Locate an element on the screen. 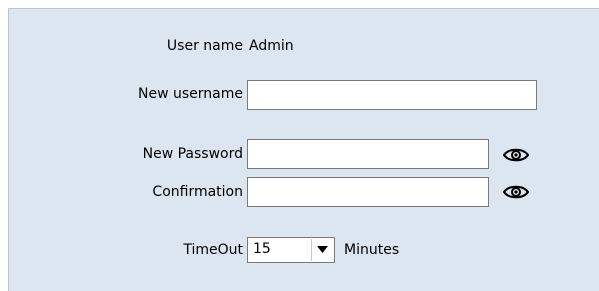 The width and height of the screenshot is (599, 291). confirmation-label: Confirmation is located at coordinates (197, 192).